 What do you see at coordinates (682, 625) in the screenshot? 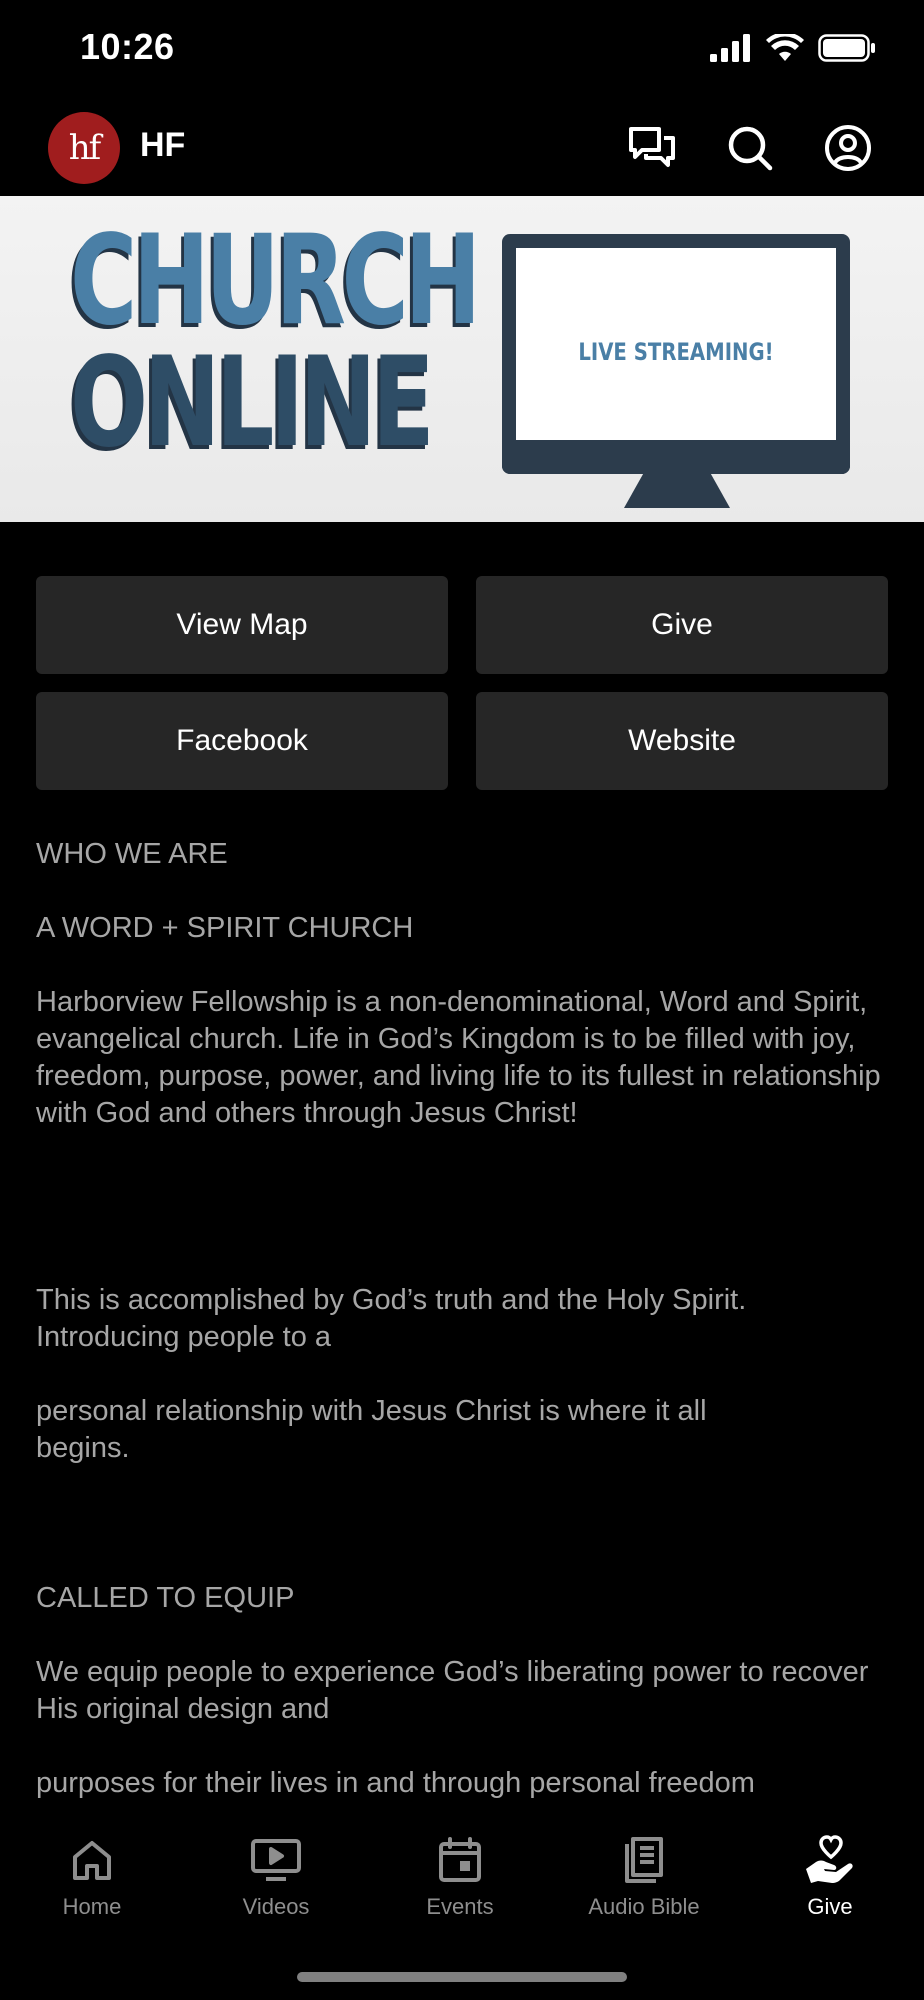
I see `give-button: Give` at bounding box center [682, 625].